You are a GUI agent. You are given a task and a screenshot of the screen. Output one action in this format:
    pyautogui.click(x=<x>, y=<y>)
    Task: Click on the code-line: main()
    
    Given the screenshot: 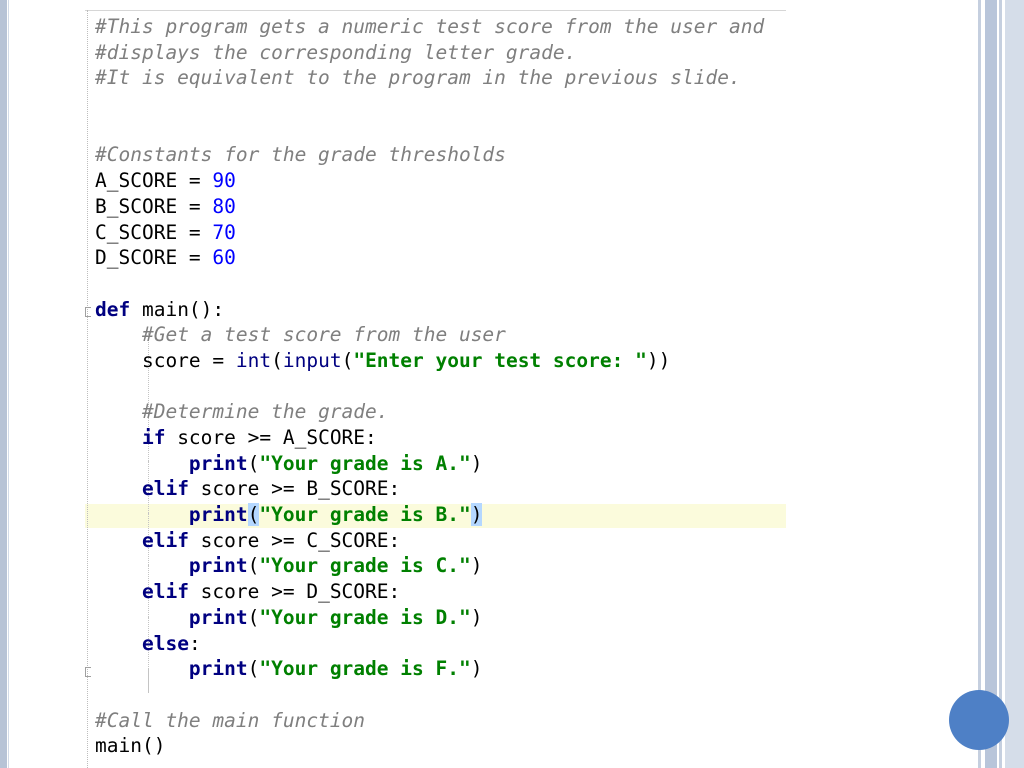 What is the action you would take?
    pyautogui.click(x=429, y=746)
    